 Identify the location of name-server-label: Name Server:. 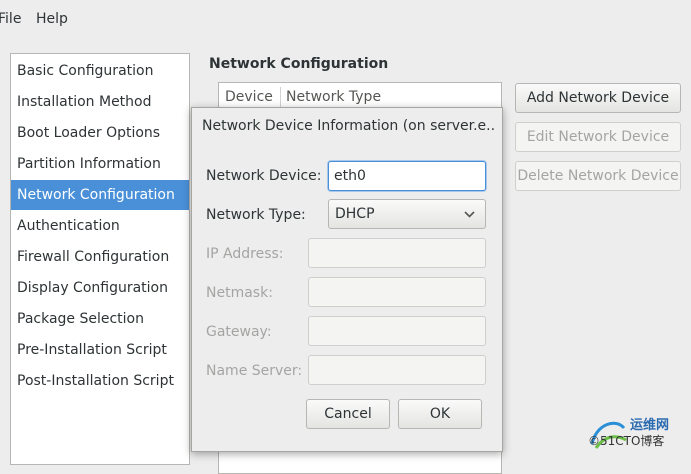
(254, 371).